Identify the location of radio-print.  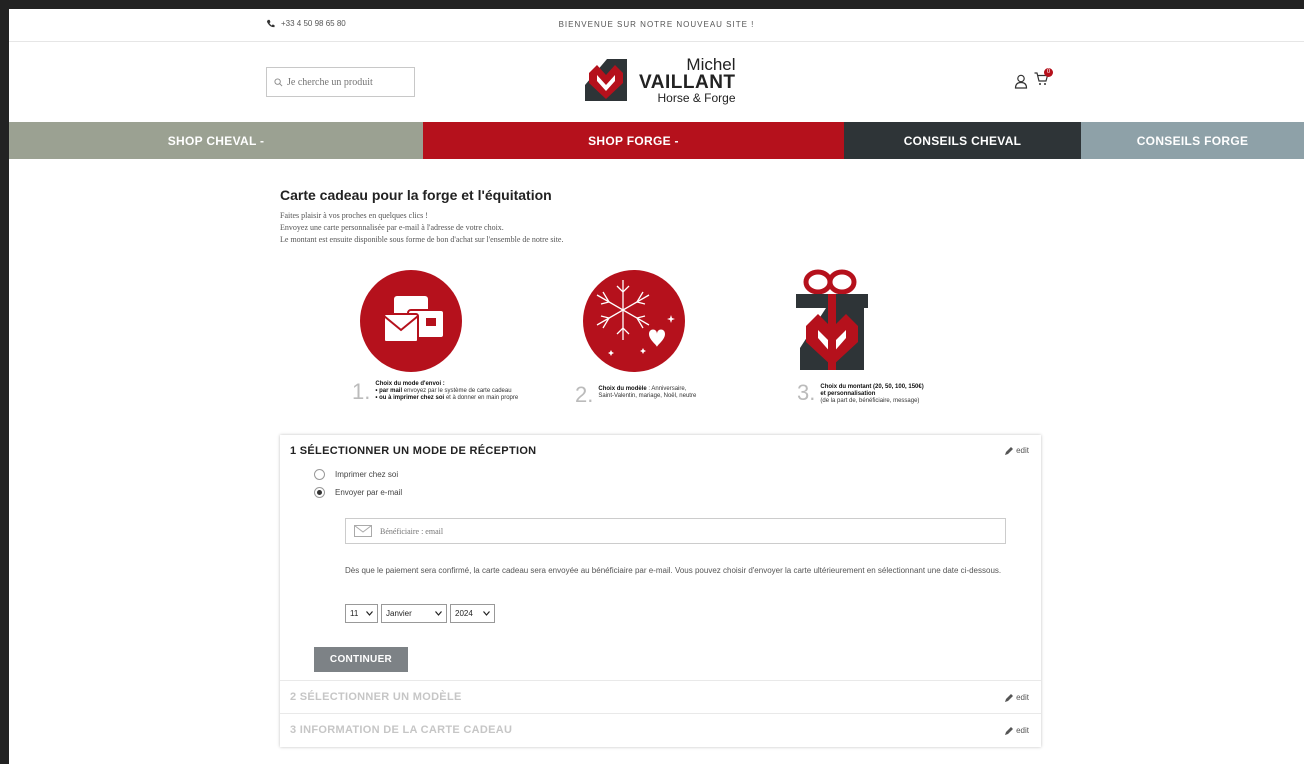
(319, 474).